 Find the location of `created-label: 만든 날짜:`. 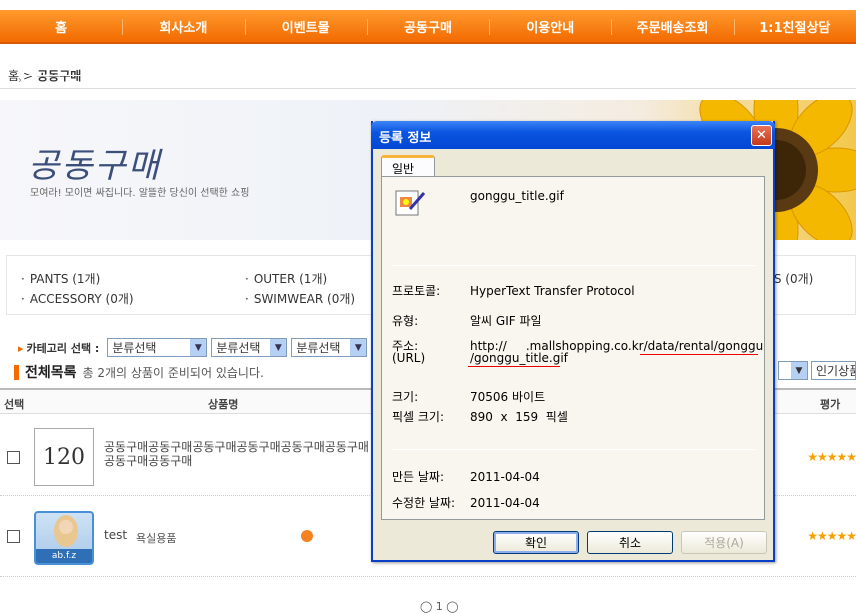

created-label: 만든 날짜: is located at coordinates (418, 477).